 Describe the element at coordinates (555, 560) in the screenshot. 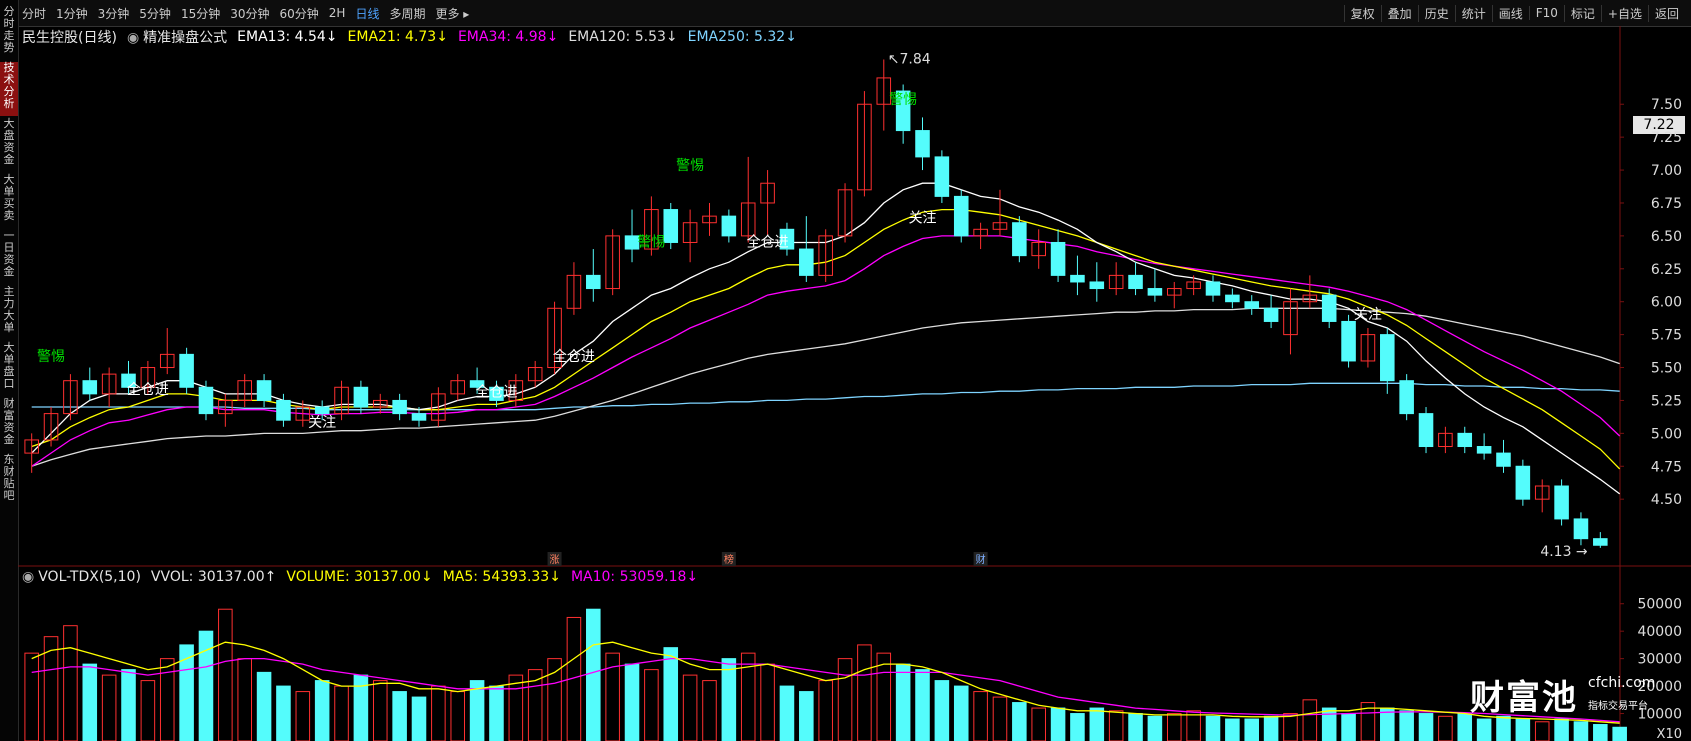

I see `event-marker: 涨` at that location.